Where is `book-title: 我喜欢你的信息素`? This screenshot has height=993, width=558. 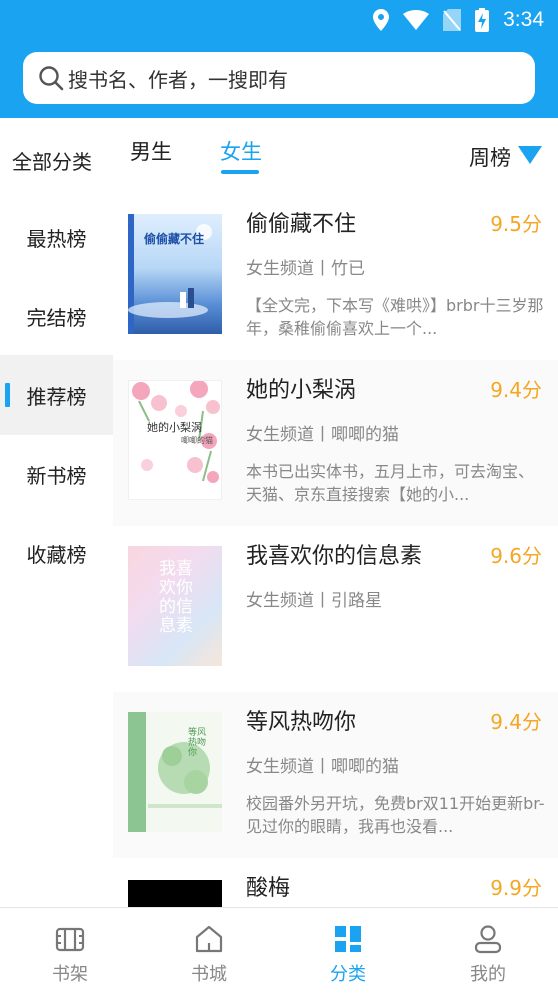
book-title: 我喜欢你的信息素 is located at coordinates (334, 556).